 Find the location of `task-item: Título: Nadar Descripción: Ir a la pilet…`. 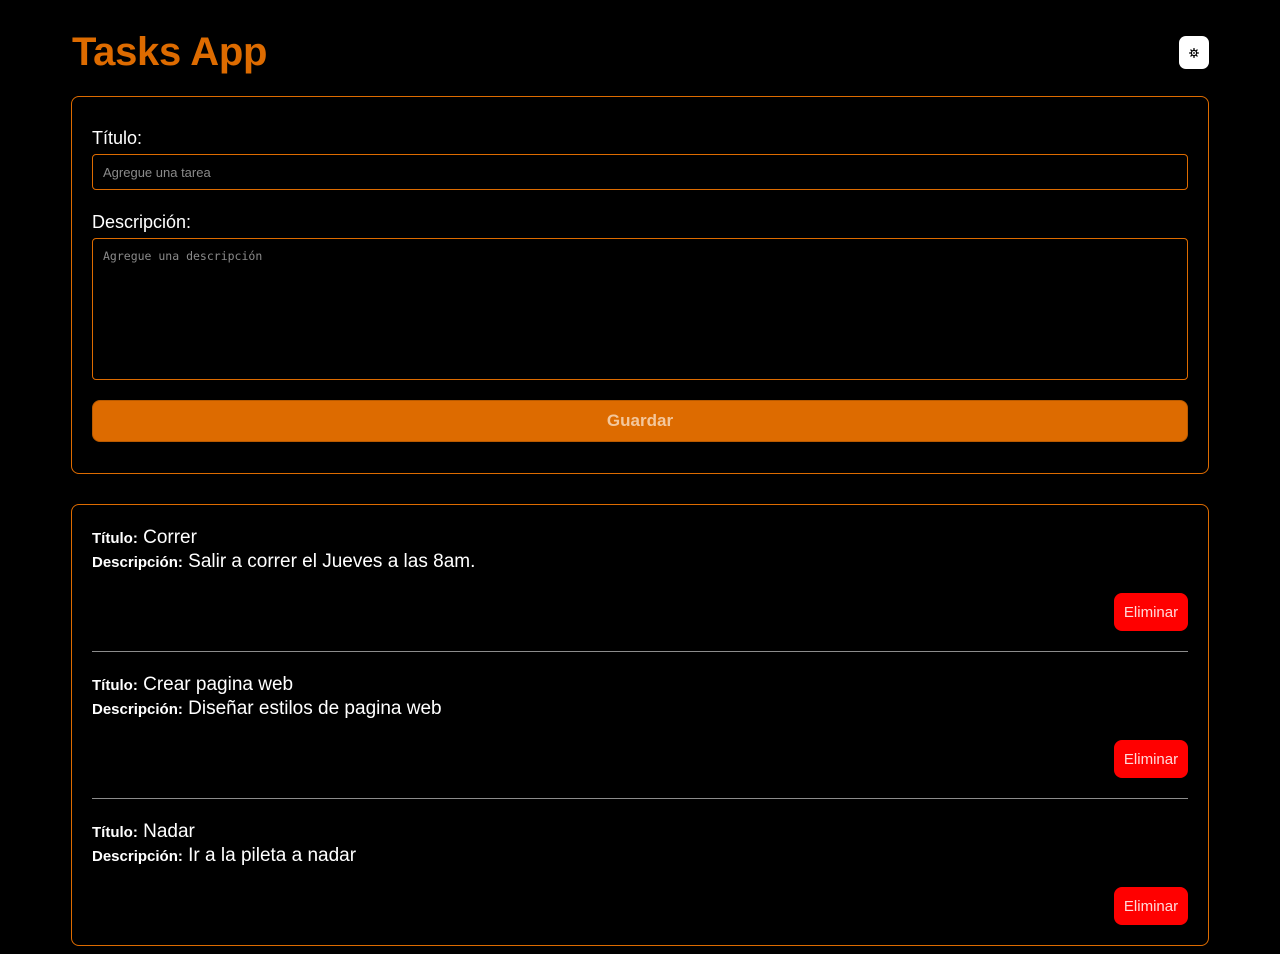

task-item: Título: Nadar Descripción: Ir a la pilet… is located at coordinates (640, 872).